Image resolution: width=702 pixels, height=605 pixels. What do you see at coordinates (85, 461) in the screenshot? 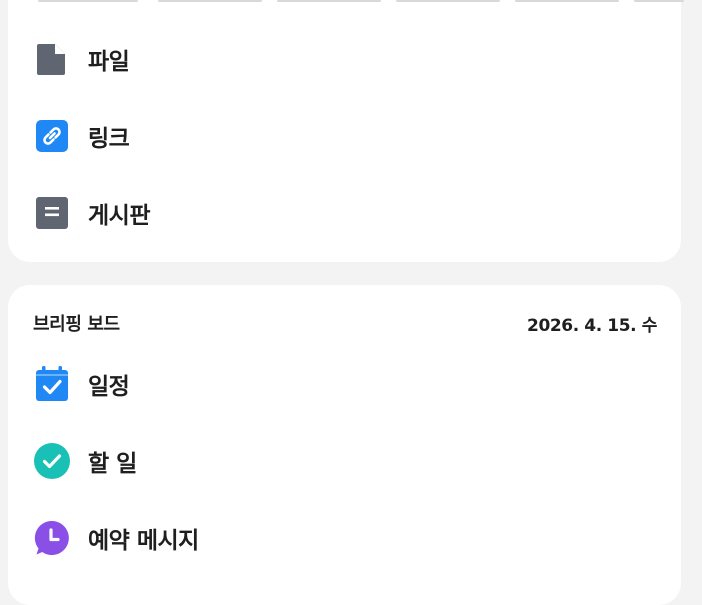
I see `briefing-item-todo: 할 일` at bounding box center [85, 461].